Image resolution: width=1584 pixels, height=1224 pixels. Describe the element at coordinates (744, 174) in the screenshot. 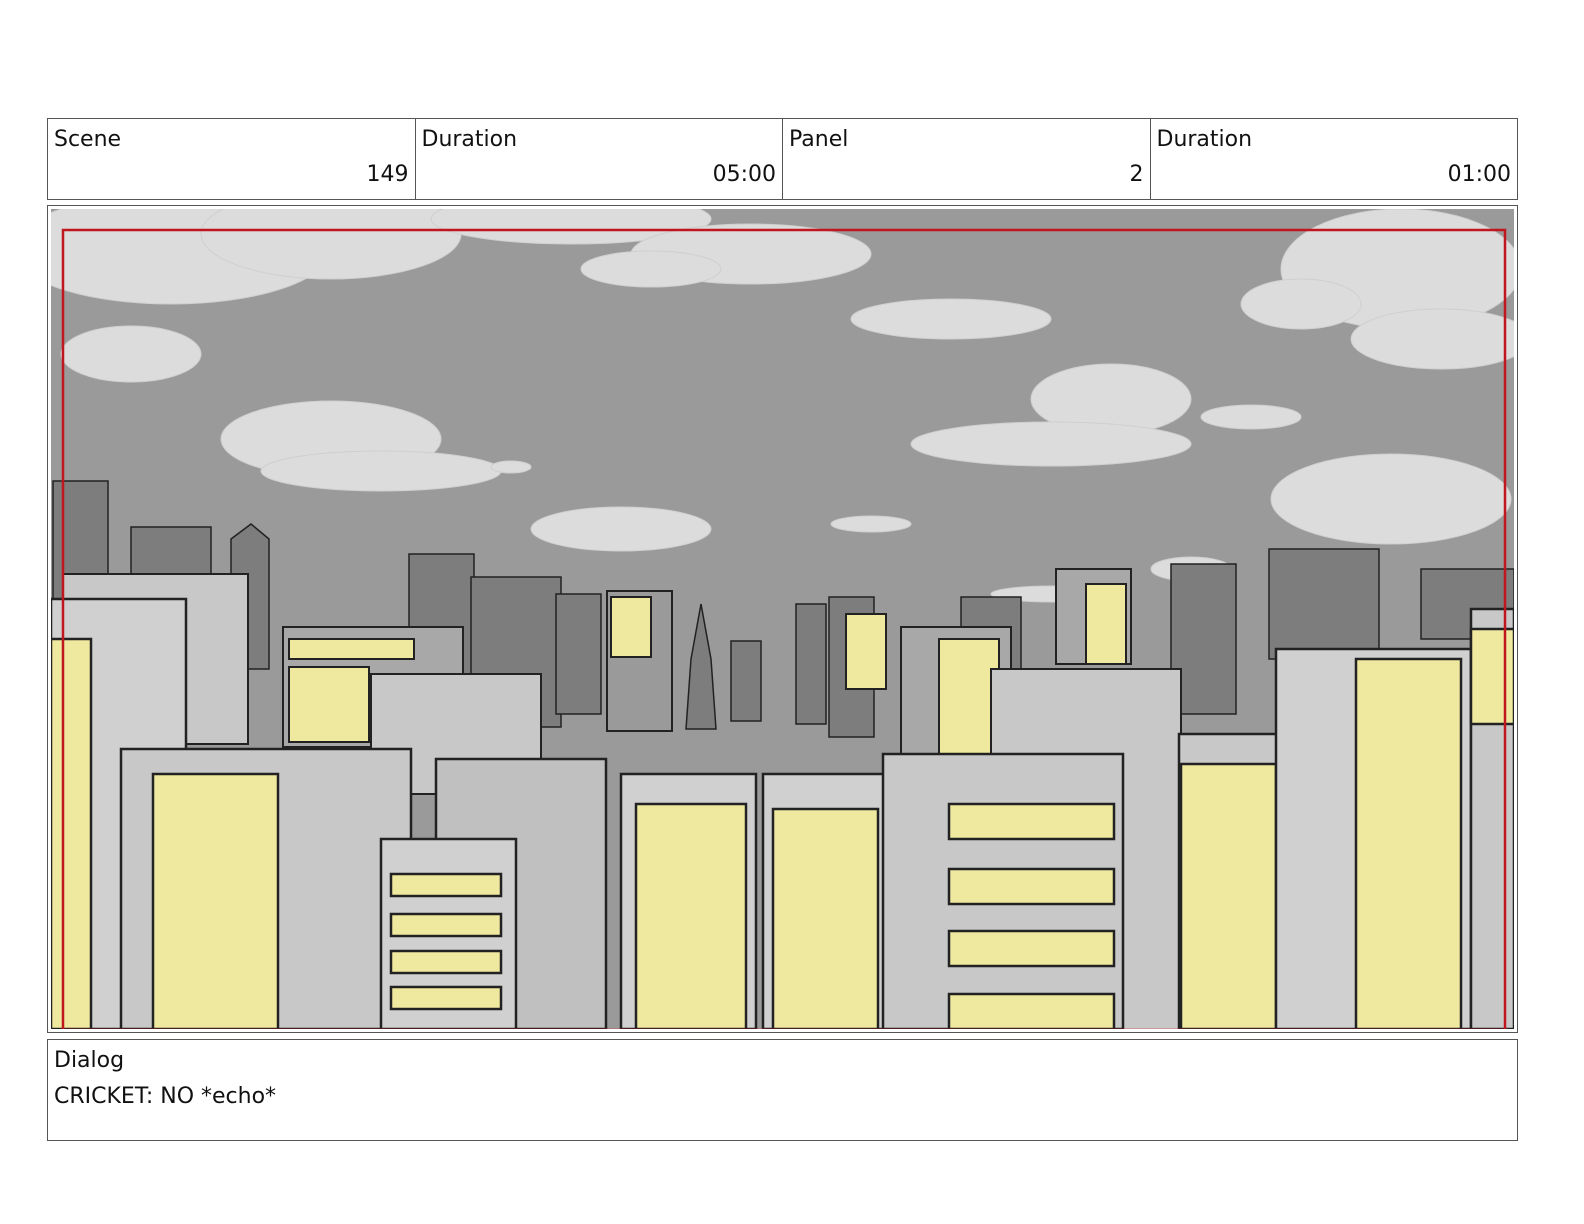

I see `scene-duration-value: 05:00` at that location.